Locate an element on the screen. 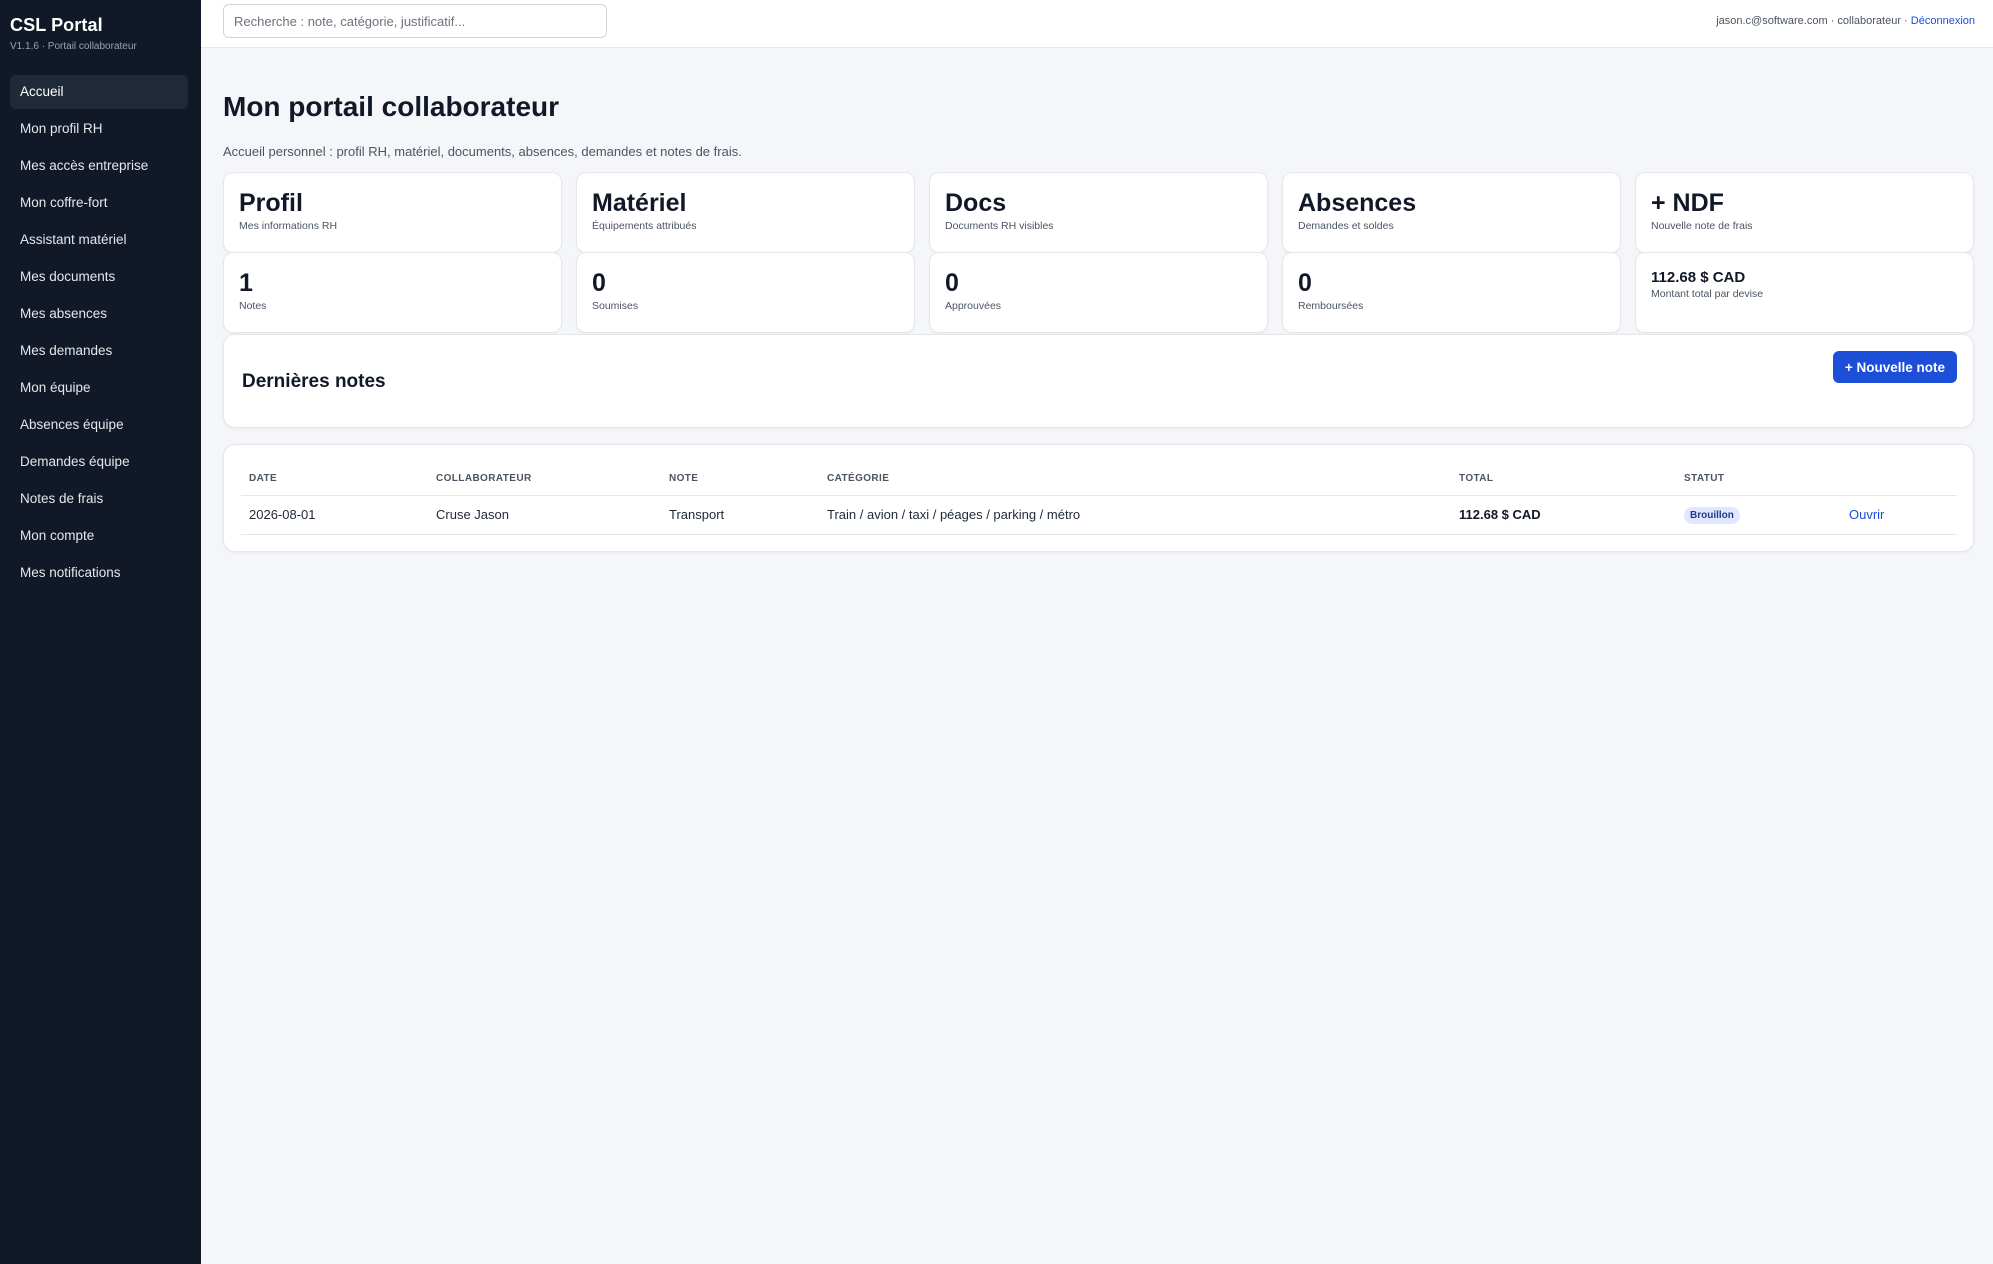 The image size is (1993, 1264). card-docs: Docs Documents RH visibles is located at coordinates (1098, 212).